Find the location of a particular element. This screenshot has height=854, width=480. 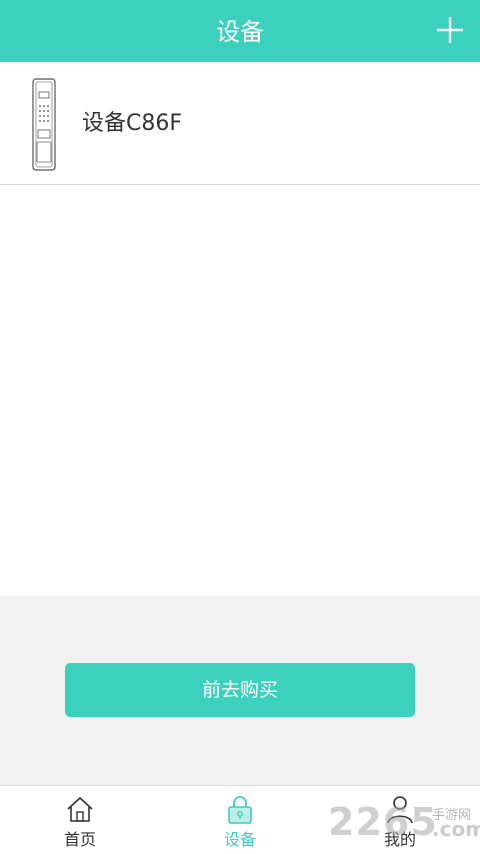

plus-icon is located at coordinates (450, 30).